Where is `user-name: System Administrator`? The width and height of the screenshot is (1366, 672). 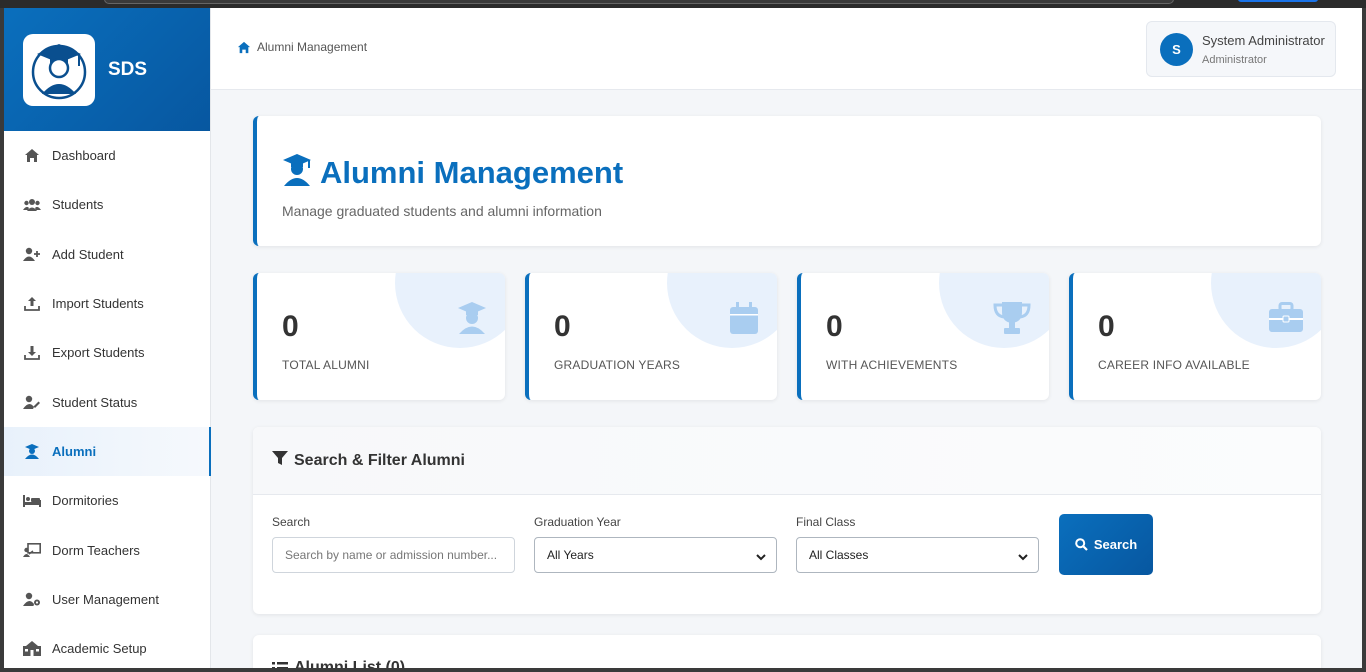
user-name: System Administrator is located at coordinates (1263, 40).